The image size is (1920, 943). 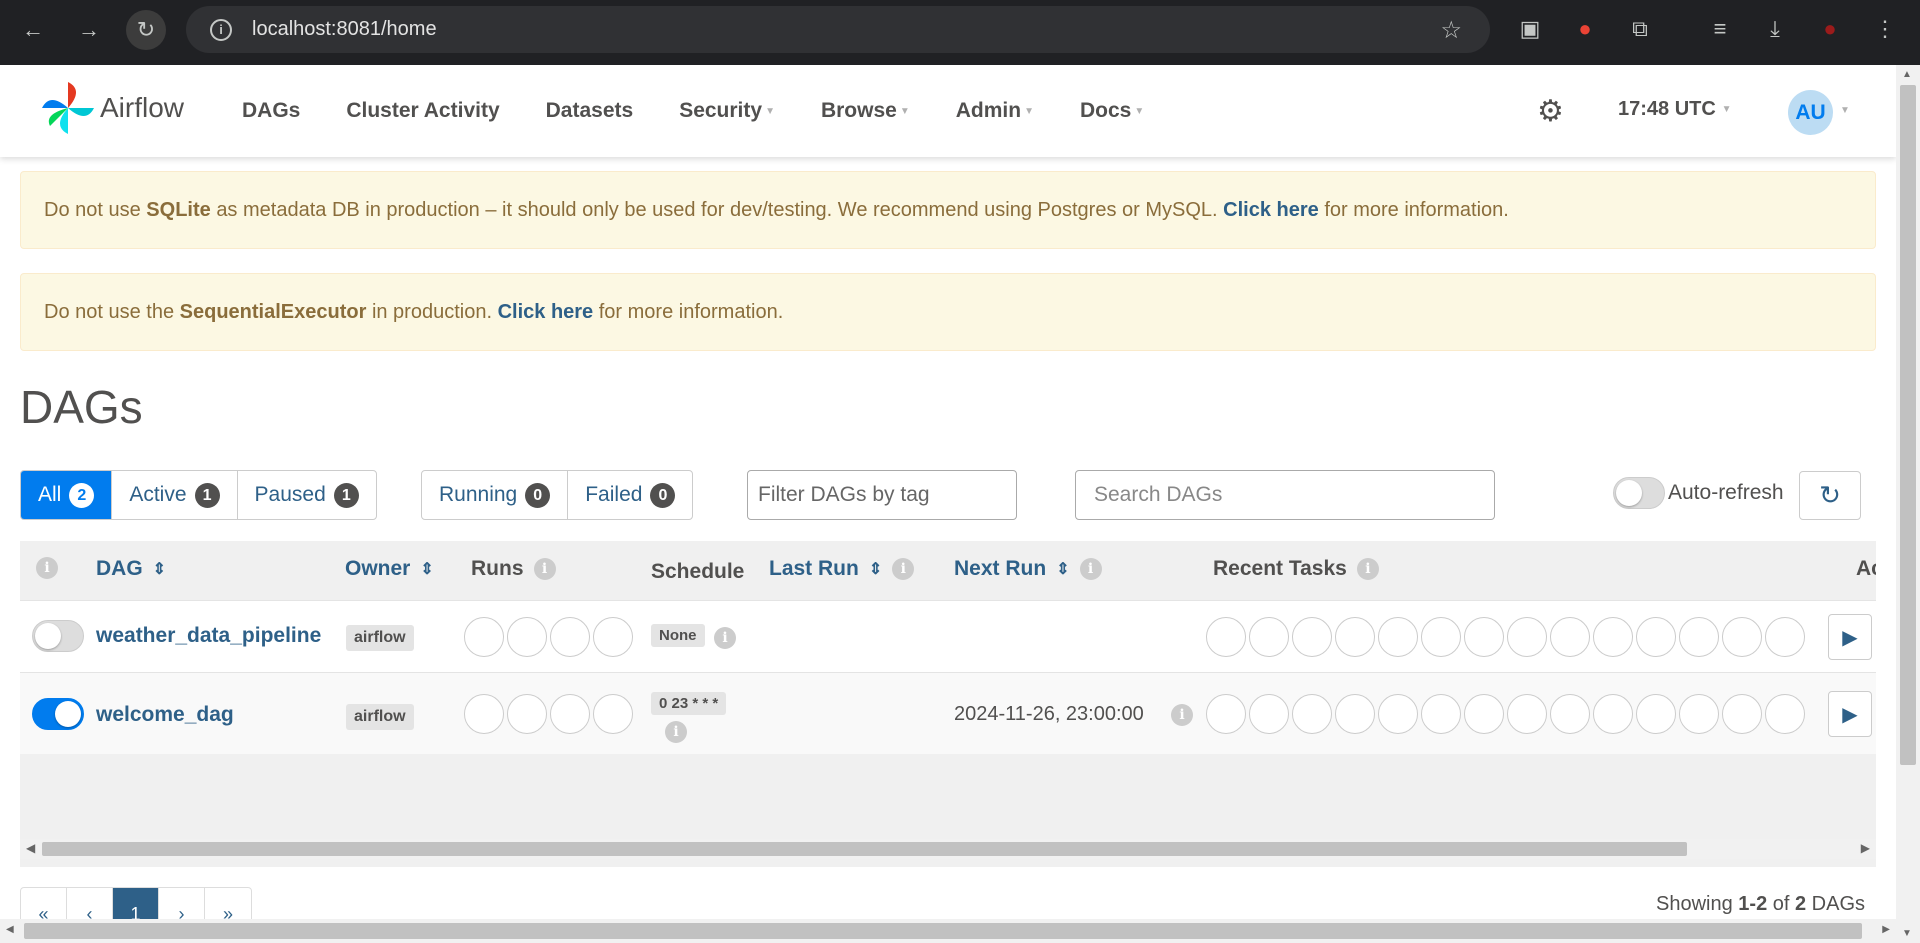 I want to click on extension-icon: ▣, so click(x=1530, y=29).